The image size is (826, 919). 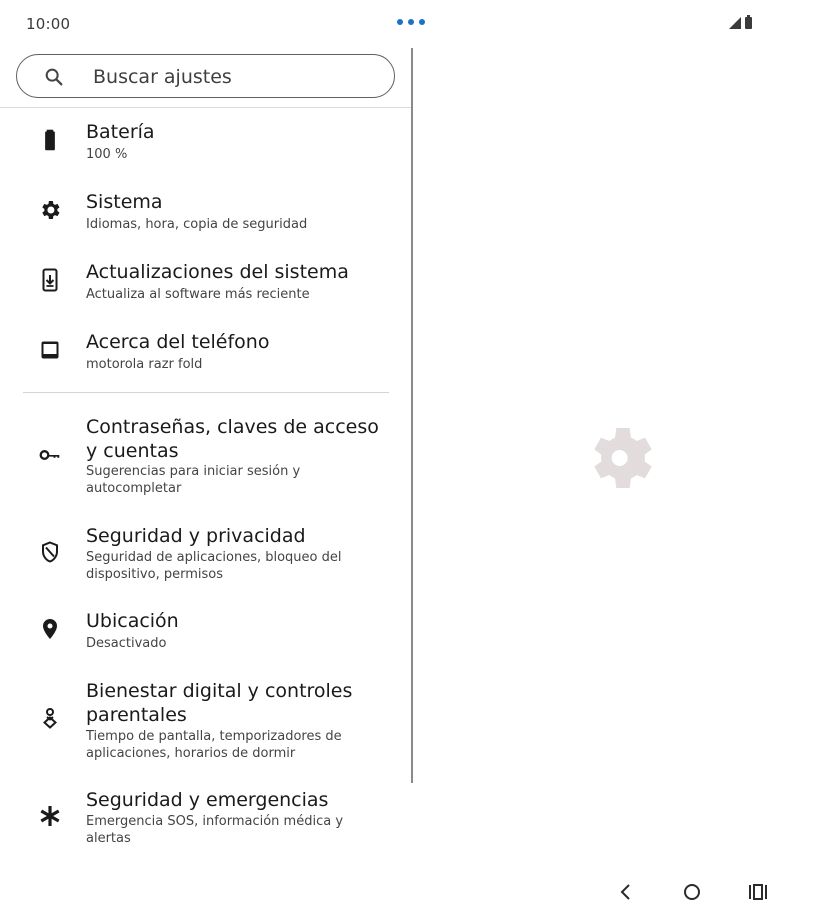 What do you see at coordinates (50, 718) in the screenshot?
I see `wellbeing-icon` at bounding box center [50, 718].